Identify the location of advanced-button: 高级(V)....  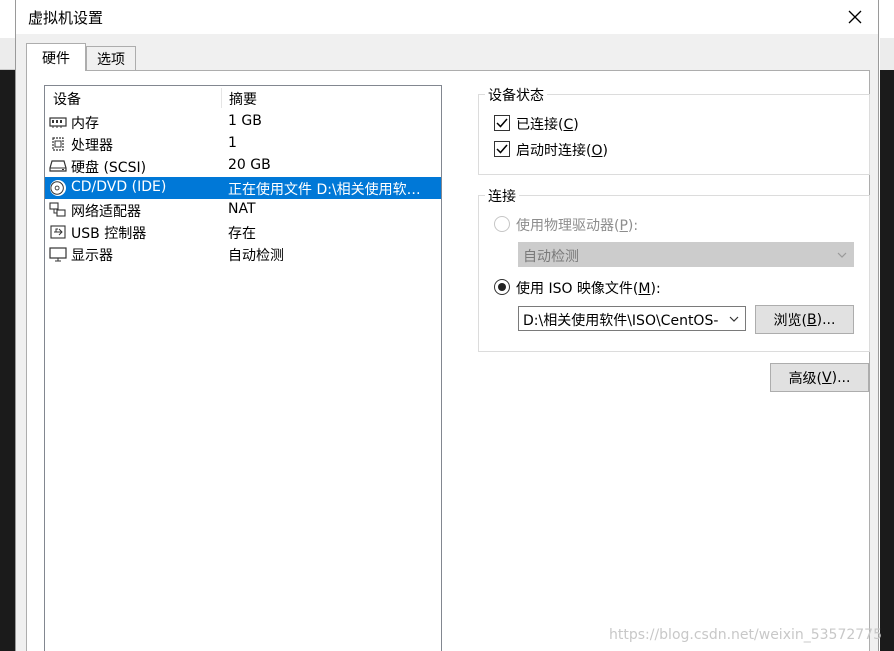
(819, 377).